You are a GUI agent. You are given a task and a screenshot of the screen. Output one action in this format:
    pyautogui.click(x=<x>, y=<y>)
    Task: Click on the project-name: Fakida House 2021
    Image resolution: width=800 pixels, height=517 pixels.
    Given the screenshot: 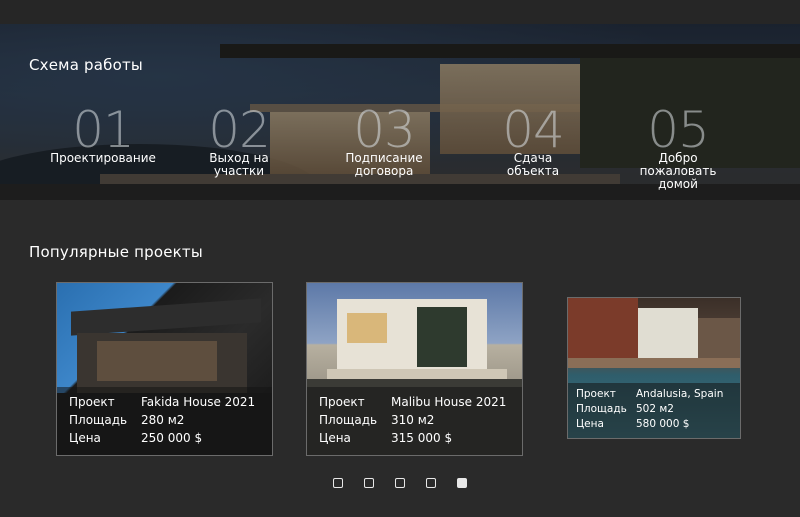 What is the action you would take?
    pyautogui.click(x=198, y=402)
    